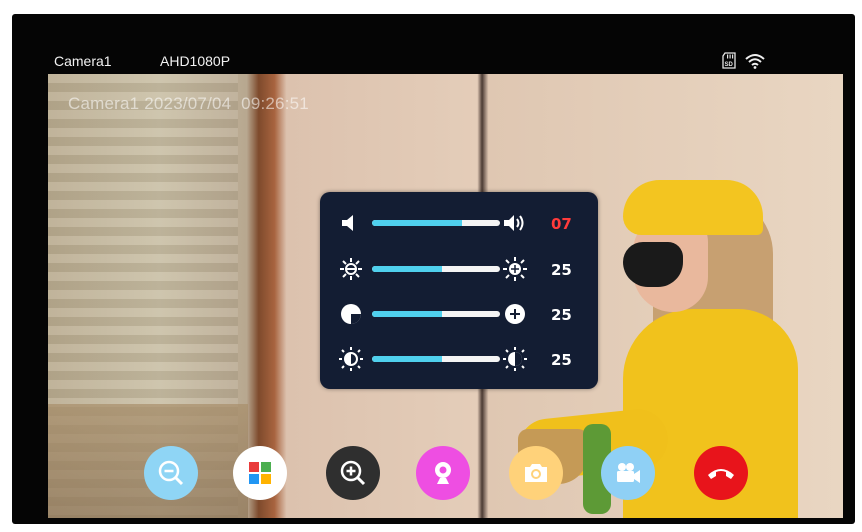  I want to click on volume-row: 07, so click(459, 223).